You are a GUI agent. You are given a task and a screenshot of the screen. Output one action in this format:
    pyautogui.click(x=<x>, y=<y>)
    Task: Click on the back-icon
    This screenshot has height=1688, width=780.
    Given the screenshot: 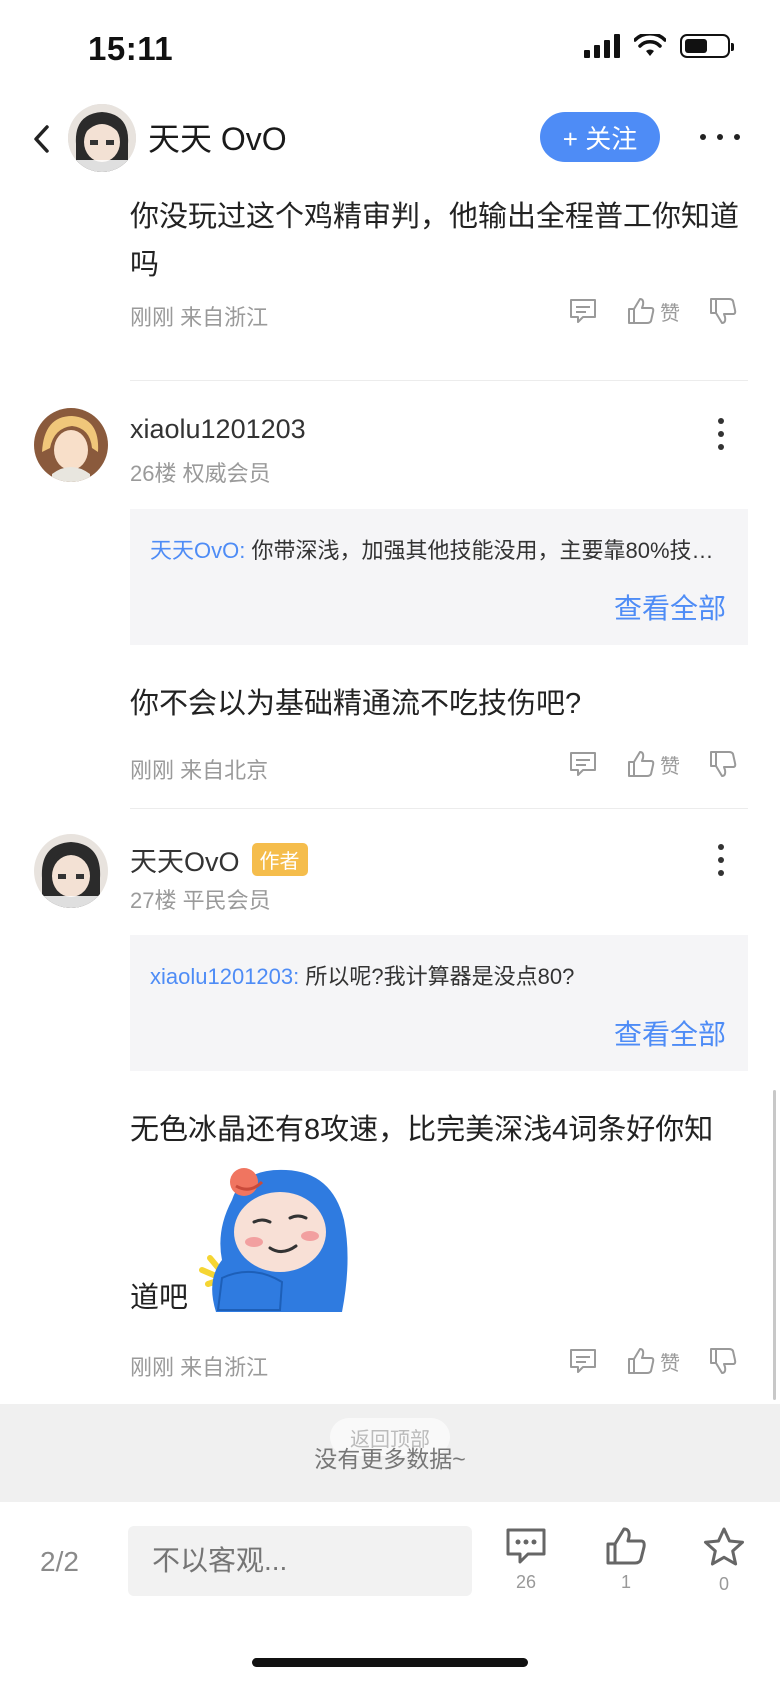 What is the action you would take?
    pyautogui.click(x=41, y=139)
    